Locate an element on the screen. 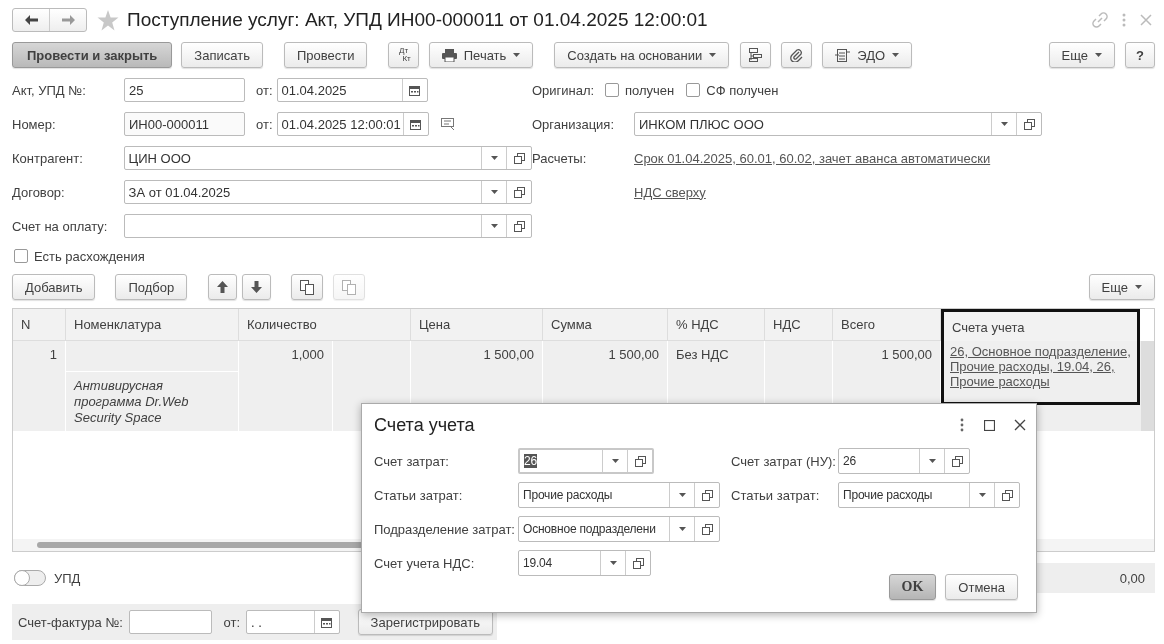 The height and width of the screenshot is (644, 1164). select-field: 19.04 is located at coordinates (584, 563).